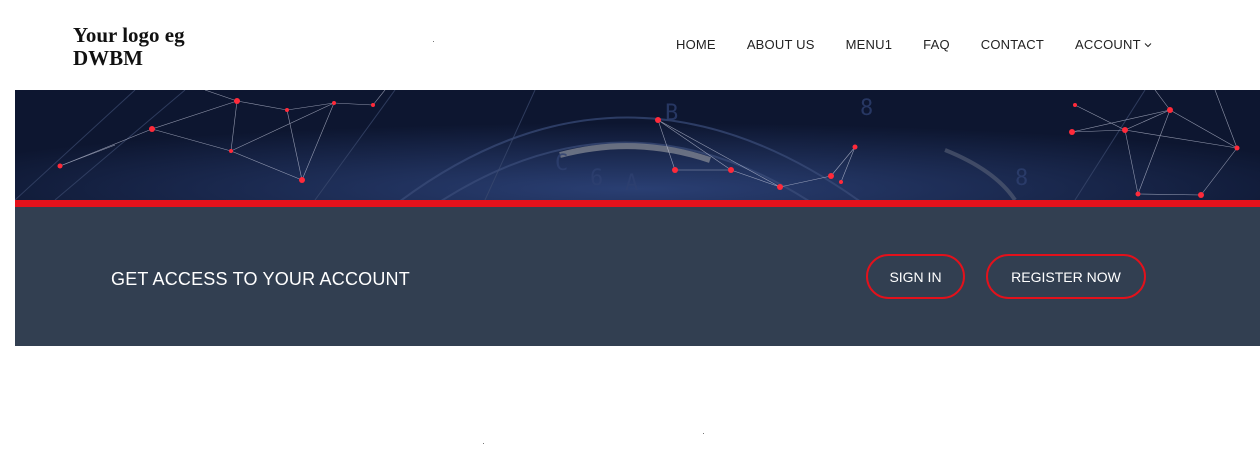 This screenshot has width=1260, height=468. Describe the element at coordinates (1108, 44) in the screenshot. I see `nav-account-label: ACCOUNT` at that location.